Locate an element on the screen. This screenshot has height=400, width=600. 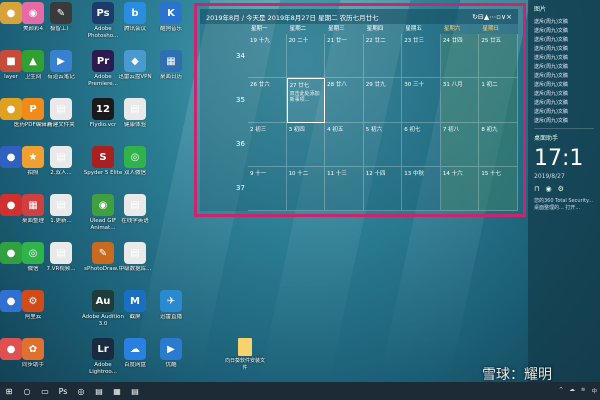
tray-icon: ≋ is located at coordinates (583, 391).